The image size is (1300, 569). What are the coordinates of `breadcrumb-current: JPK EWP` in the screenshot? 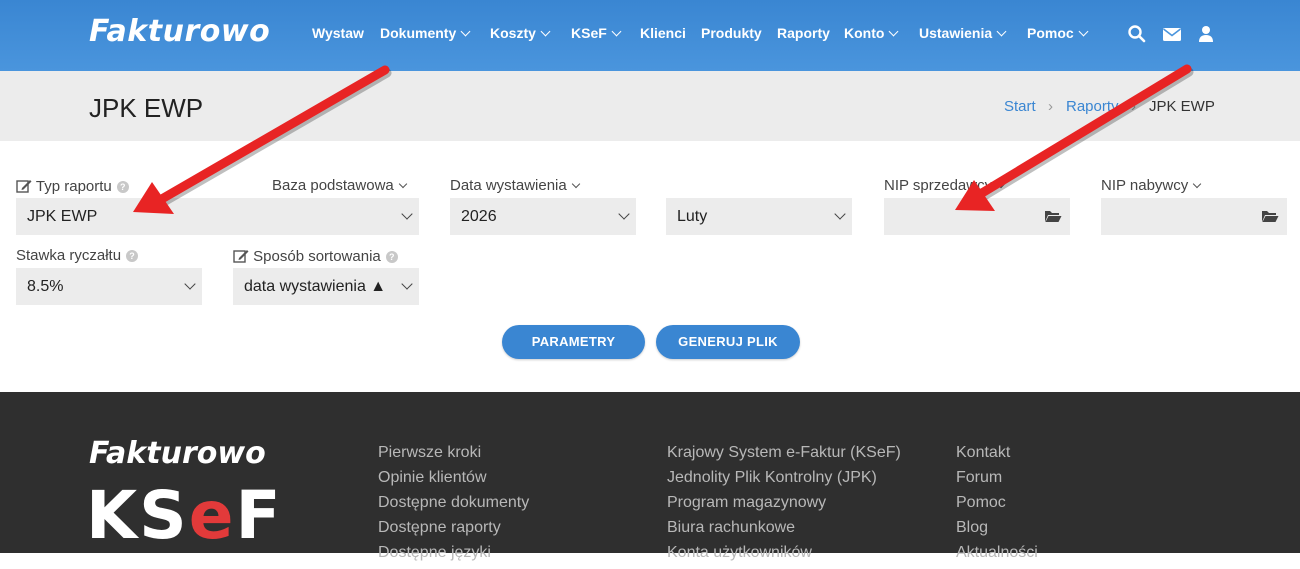 It's located at (1182, 106).